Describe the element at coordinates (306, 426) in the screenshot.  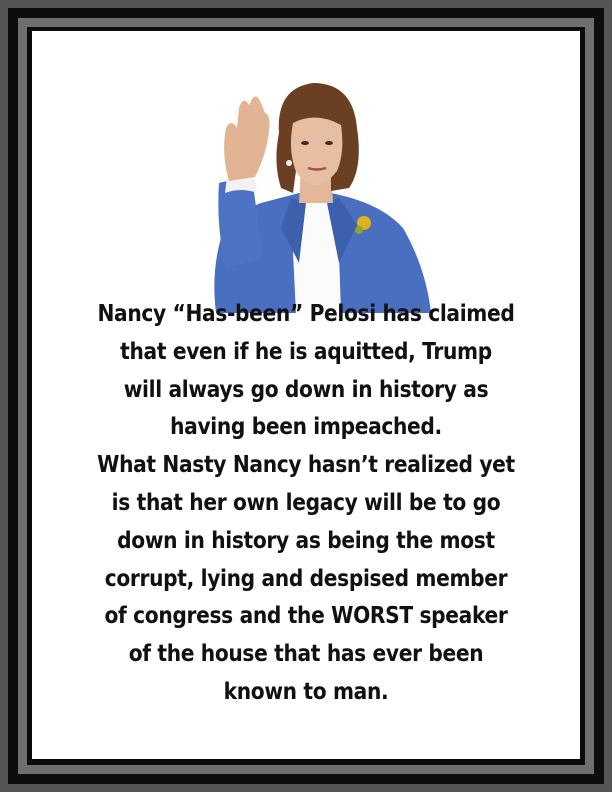
I see `caption-line: having been impeached.` at that location.